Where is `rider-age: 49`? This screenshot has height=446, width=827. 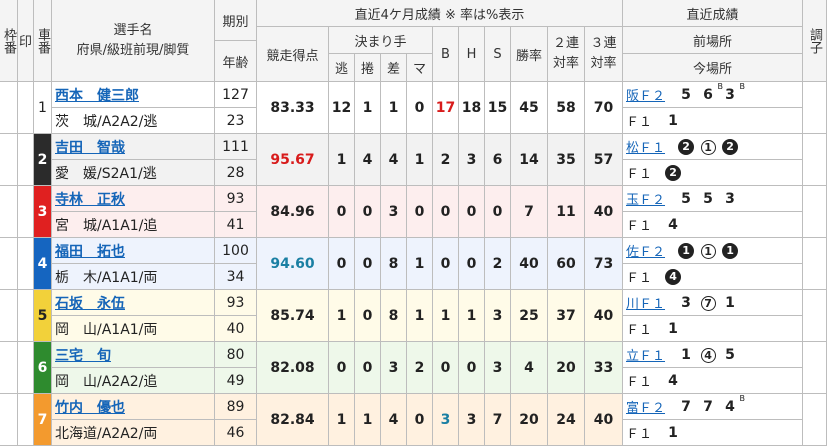 rider-age: 49 is located at coordinates (236, 381).